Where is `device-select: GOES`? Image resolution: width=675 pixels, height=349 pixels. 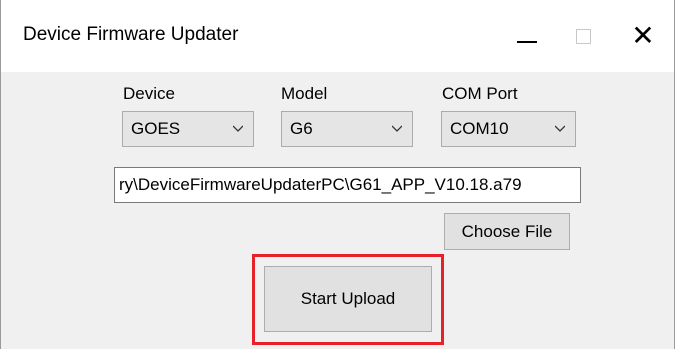
device-select: GOES is located at coordinates (188, 129).